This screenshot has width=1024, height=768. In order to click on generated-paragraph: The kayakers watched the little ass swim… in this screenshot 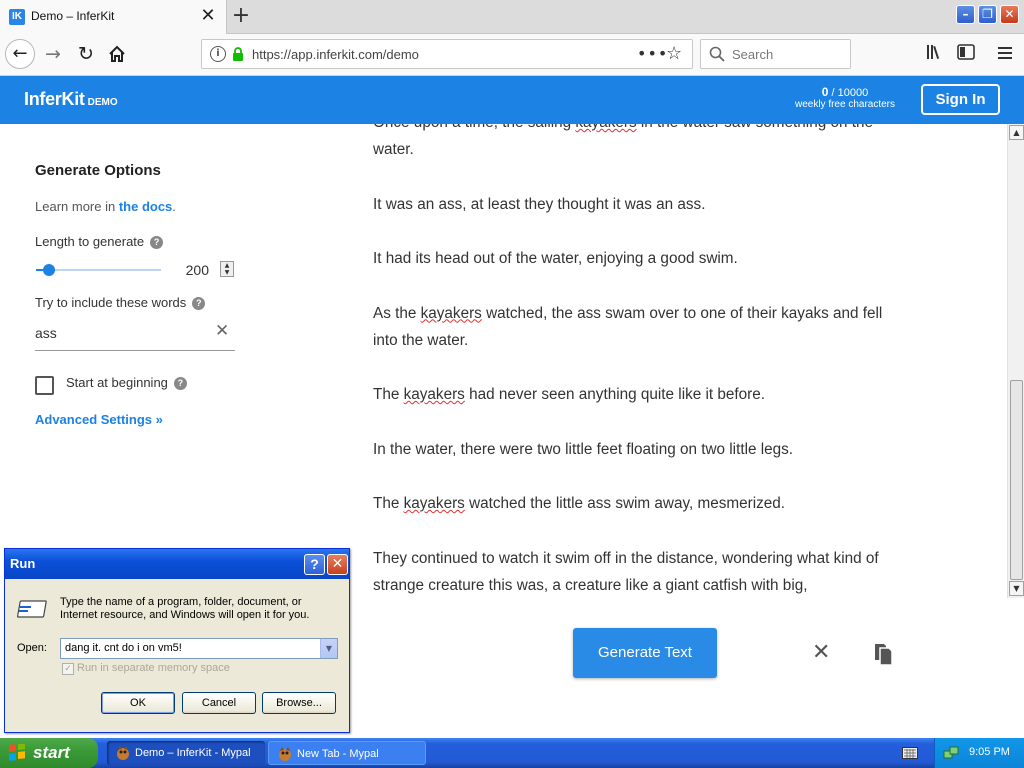, I will do `click(640, 503)`.